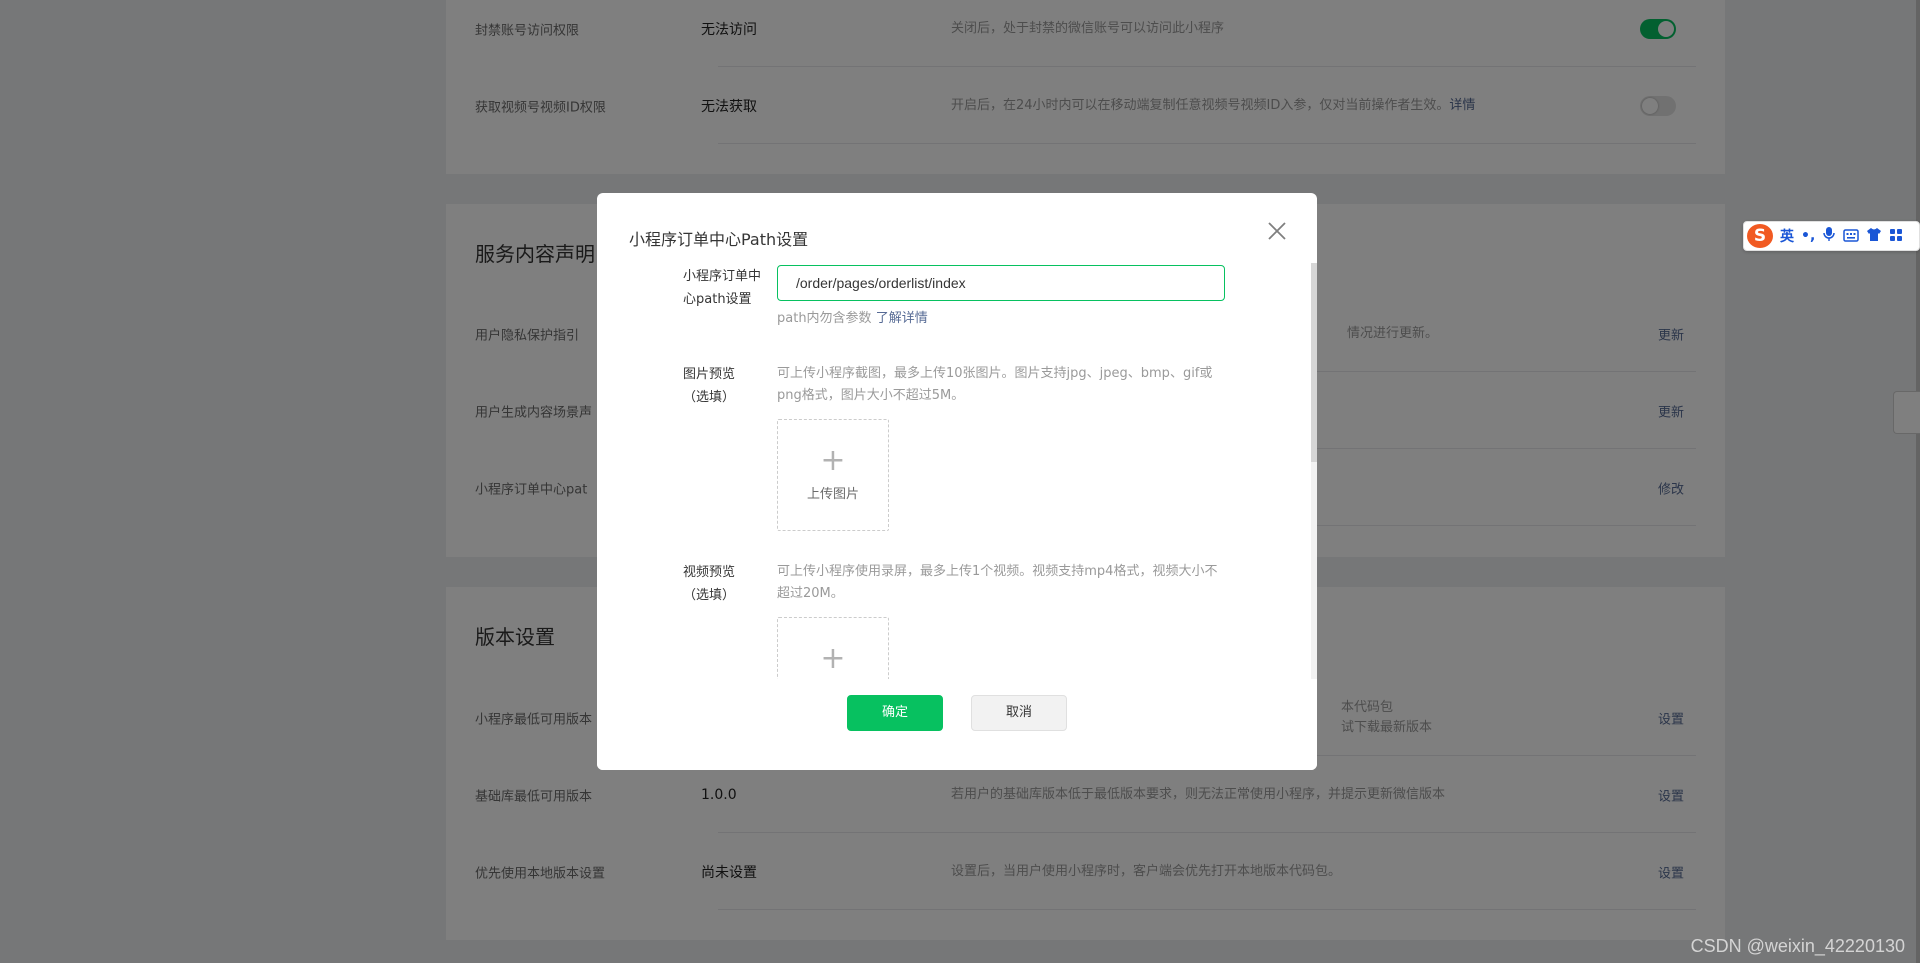  I want to click on path-input, so click(1001, 283).